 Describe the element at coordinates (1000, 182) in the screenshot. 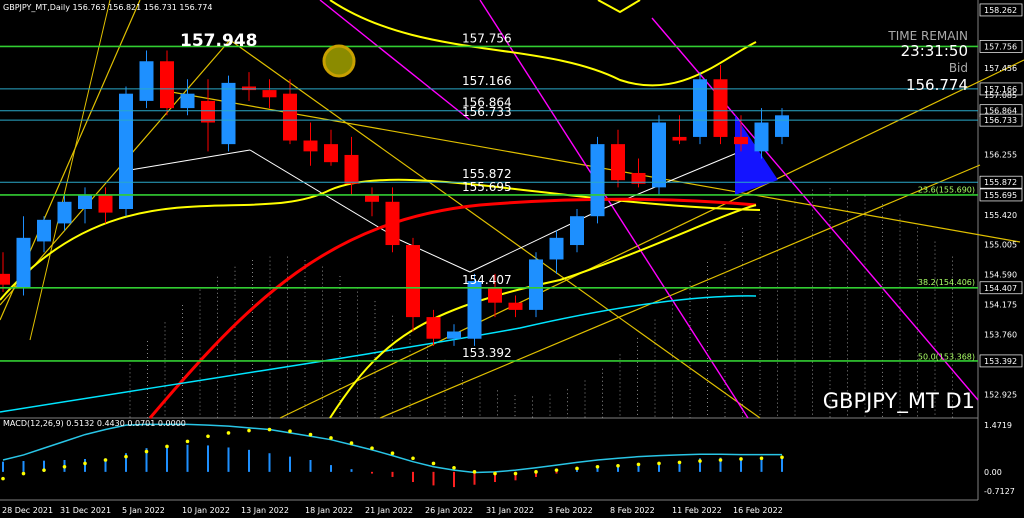

I see `price-tick: 155.872` at that location.